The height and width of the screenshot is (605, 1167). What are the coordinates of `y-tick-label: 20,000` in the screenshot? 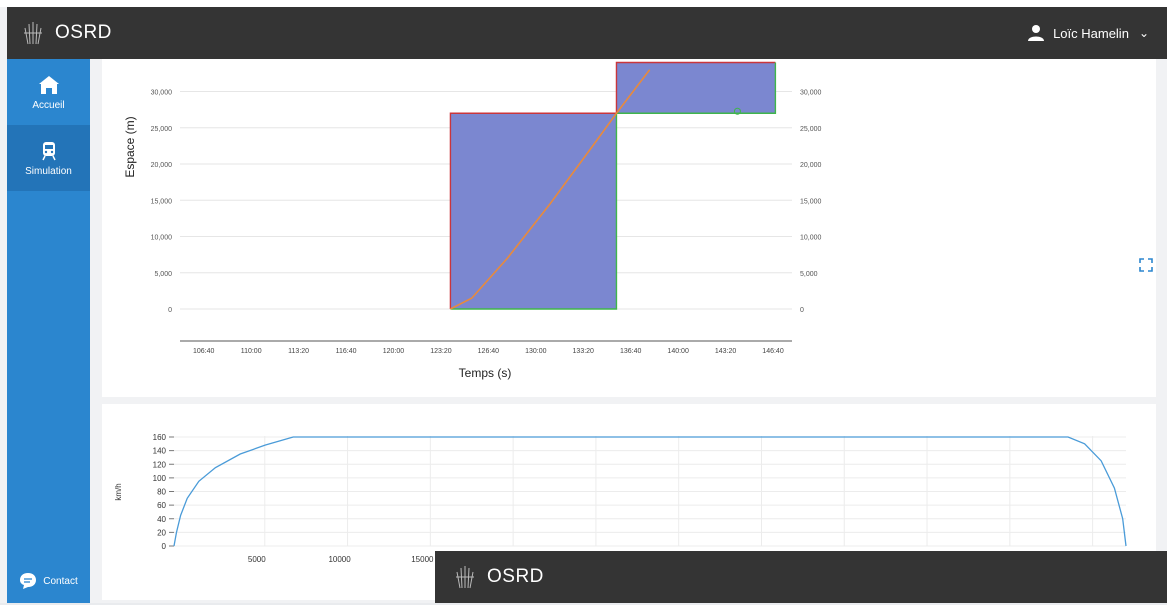 It's located at (162, 165).